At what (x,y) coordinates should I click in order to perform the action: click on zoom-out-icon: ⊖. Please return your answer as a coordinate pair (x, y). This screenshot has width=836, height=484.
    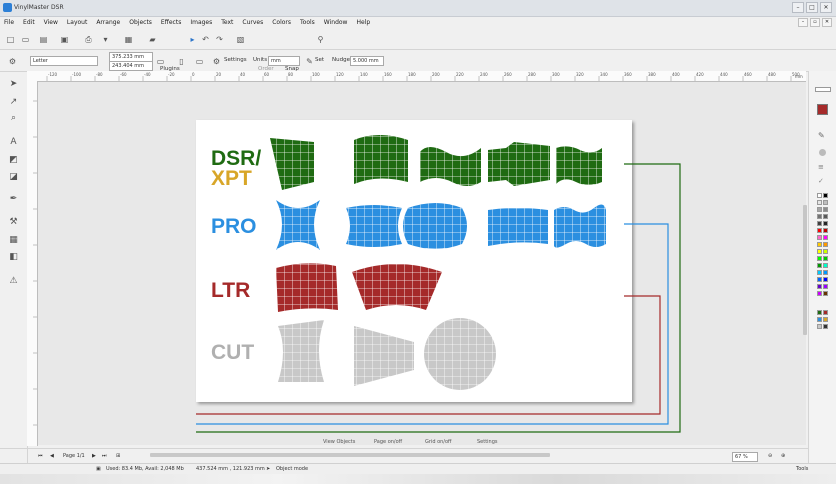
    Looking at the image, I should click on (770, 456).